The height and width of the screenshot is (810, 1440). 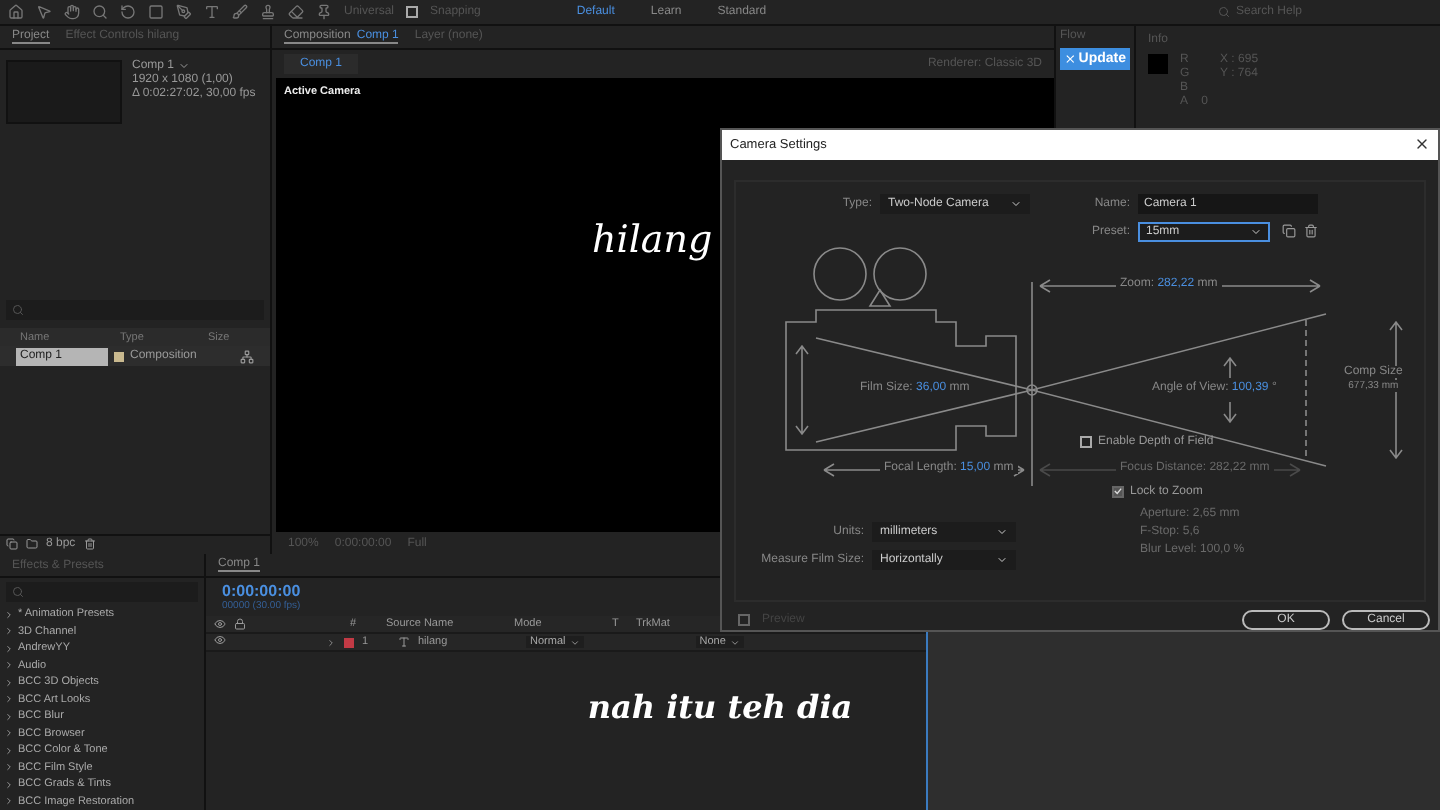 I want to click on stamp-icon, so click(x=268, y=11).